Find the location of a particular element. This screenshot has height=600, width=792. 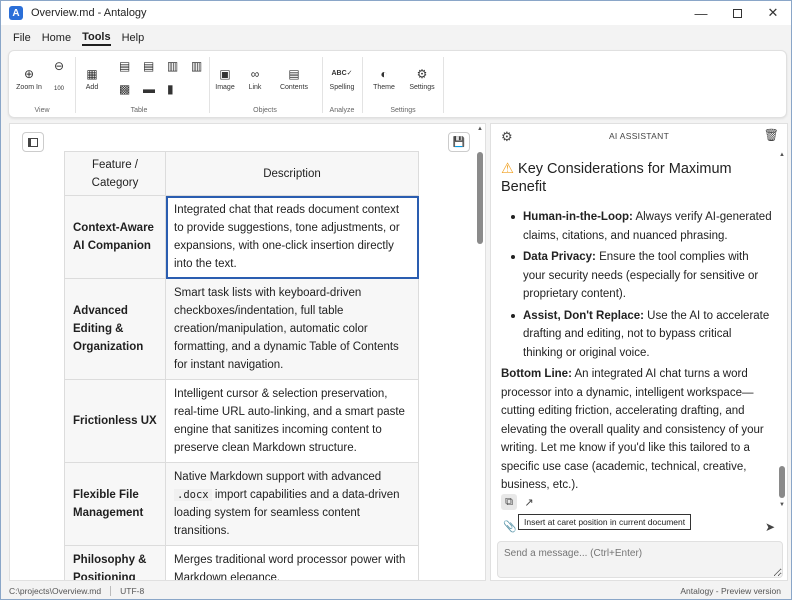

save-icon: 💾 is located at coordinates (459, 142).